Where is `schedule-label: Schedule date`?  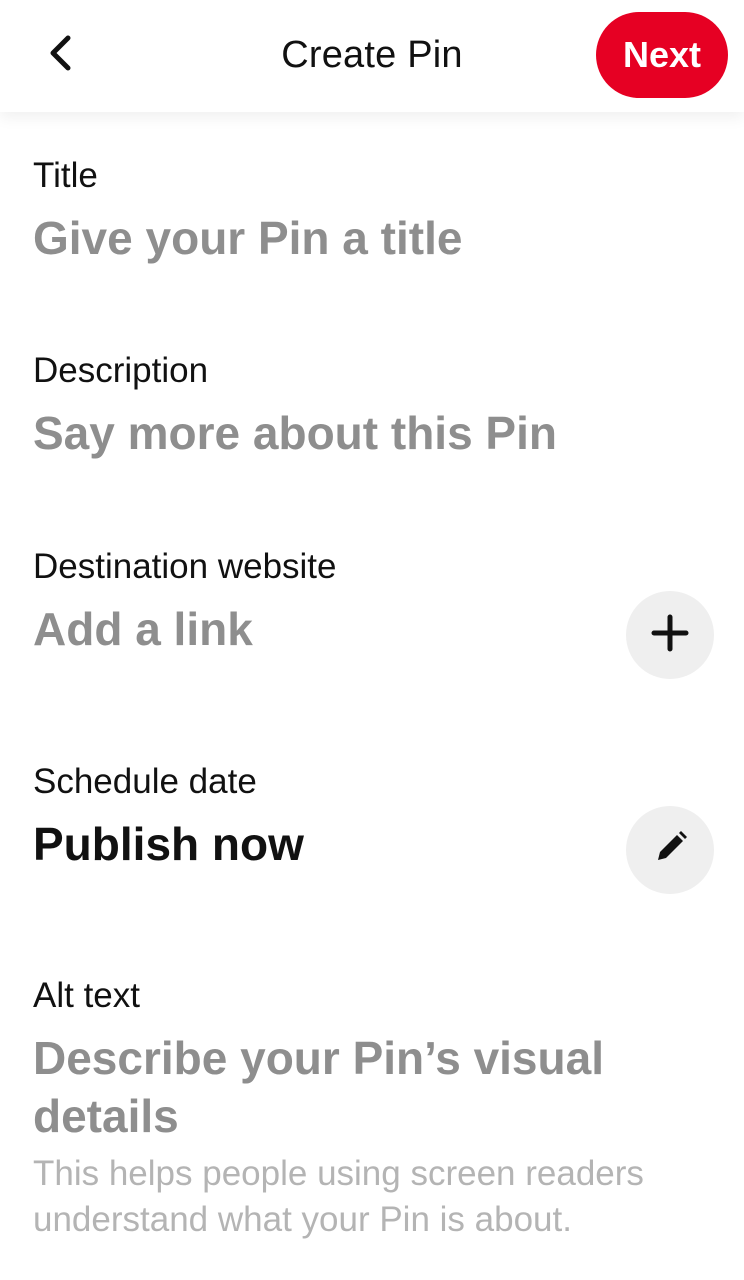
schedule-label: Schedule date is located at coordinates (145, 781).